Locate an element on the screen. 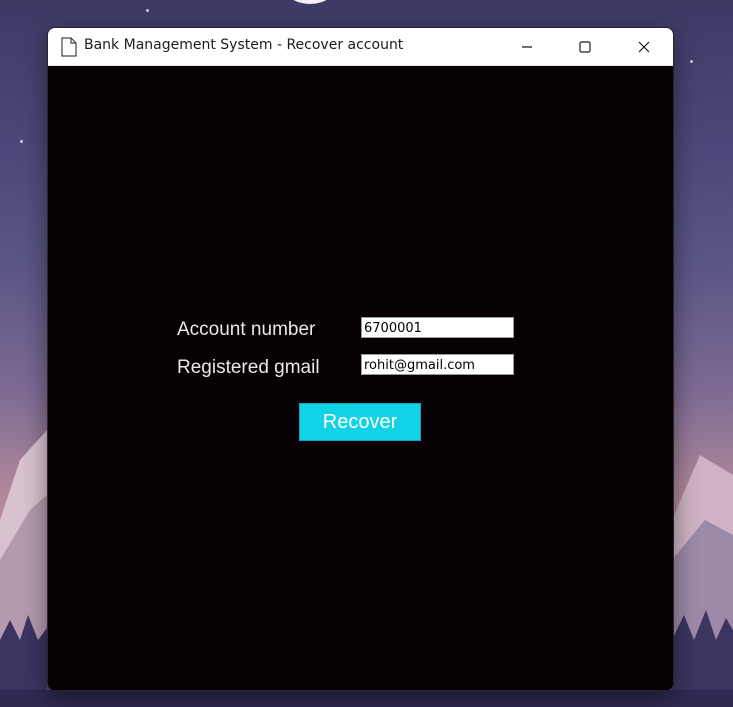 The width and height of the screenshot is (733, 707). account-number-input is located at coordinates (437, 327).